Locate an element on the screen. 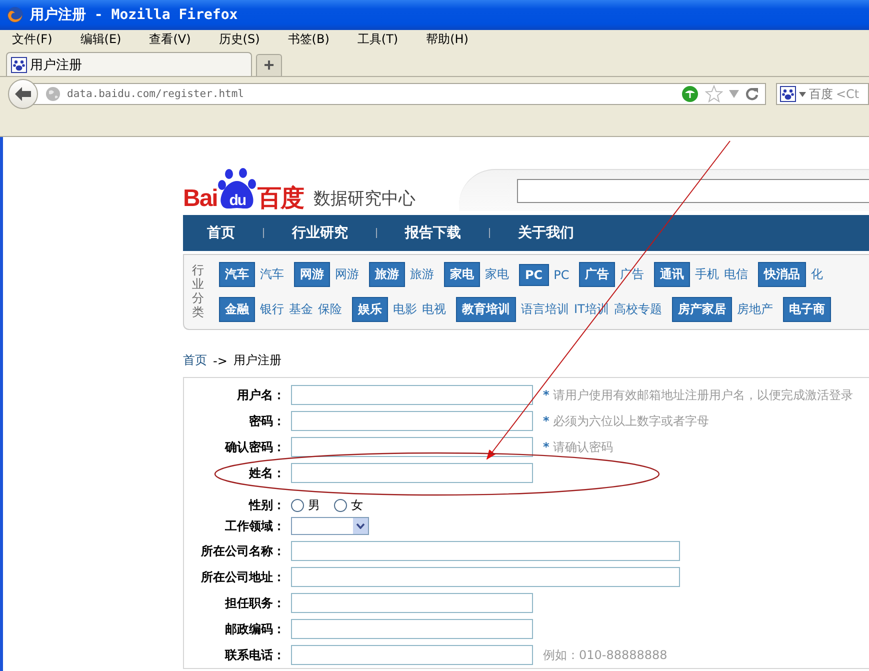 The height and width of the screenshot is (671, 869). dropdown-icon is located at coordinates (734, 94).